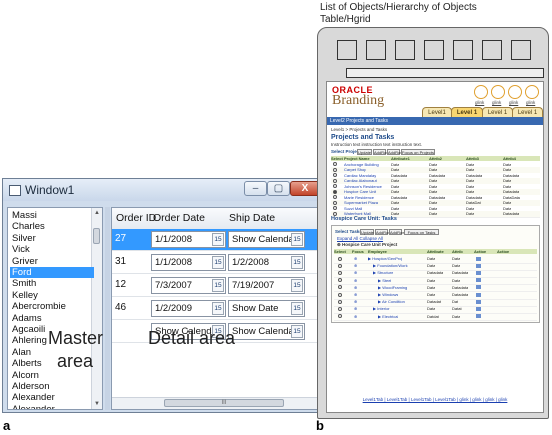 Image resolution: width=552 pixels, height=435 pixels. I want to click on hscroll-thumb: III, so click(224, 403).